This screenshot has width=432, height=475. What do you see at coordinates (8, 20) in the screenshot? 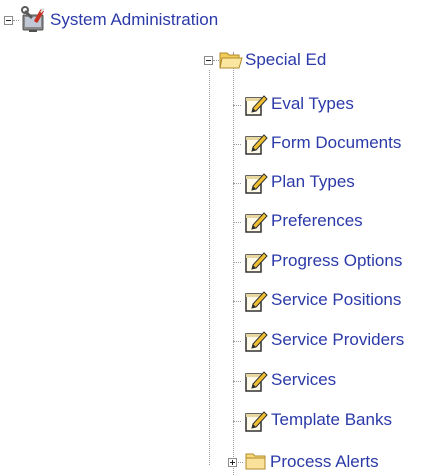
I see `root-collapse-toggle` at bounding box center [8, 20].